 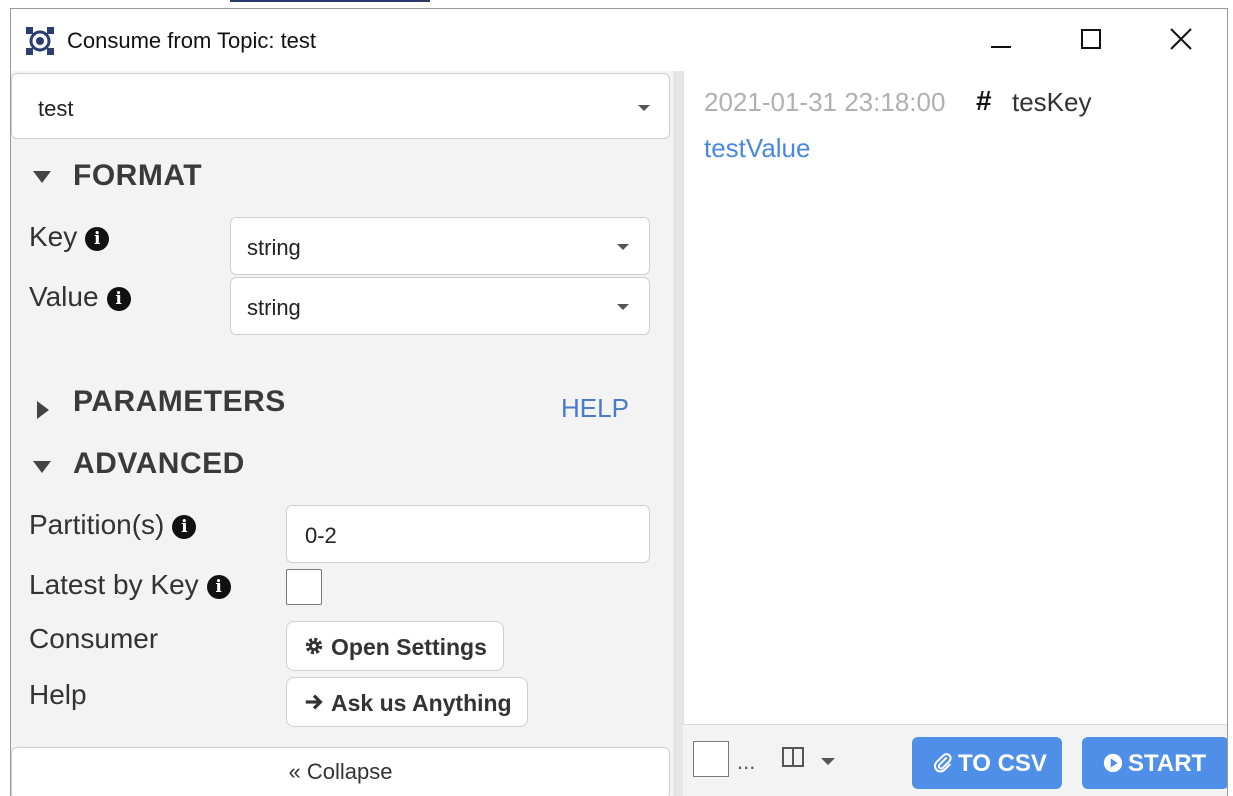 What do you see at coordinates (1113, 766) in the screenshot?
I see `play-icon` at bounding box center [1113, 766].